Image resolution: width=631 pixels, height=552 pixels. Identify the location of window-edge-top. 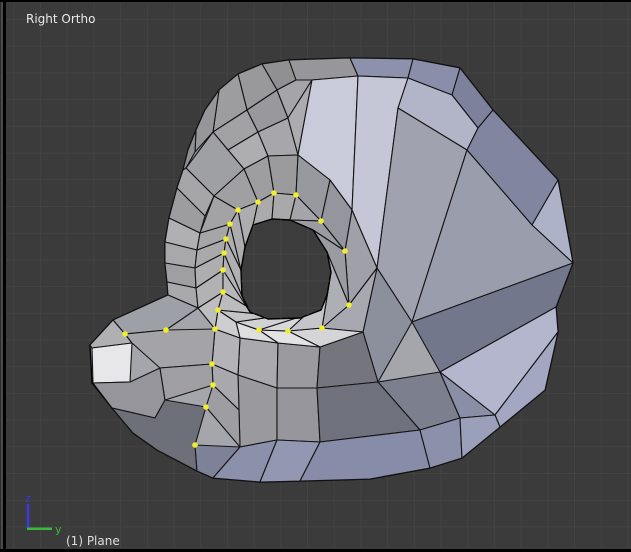
(315, 1).